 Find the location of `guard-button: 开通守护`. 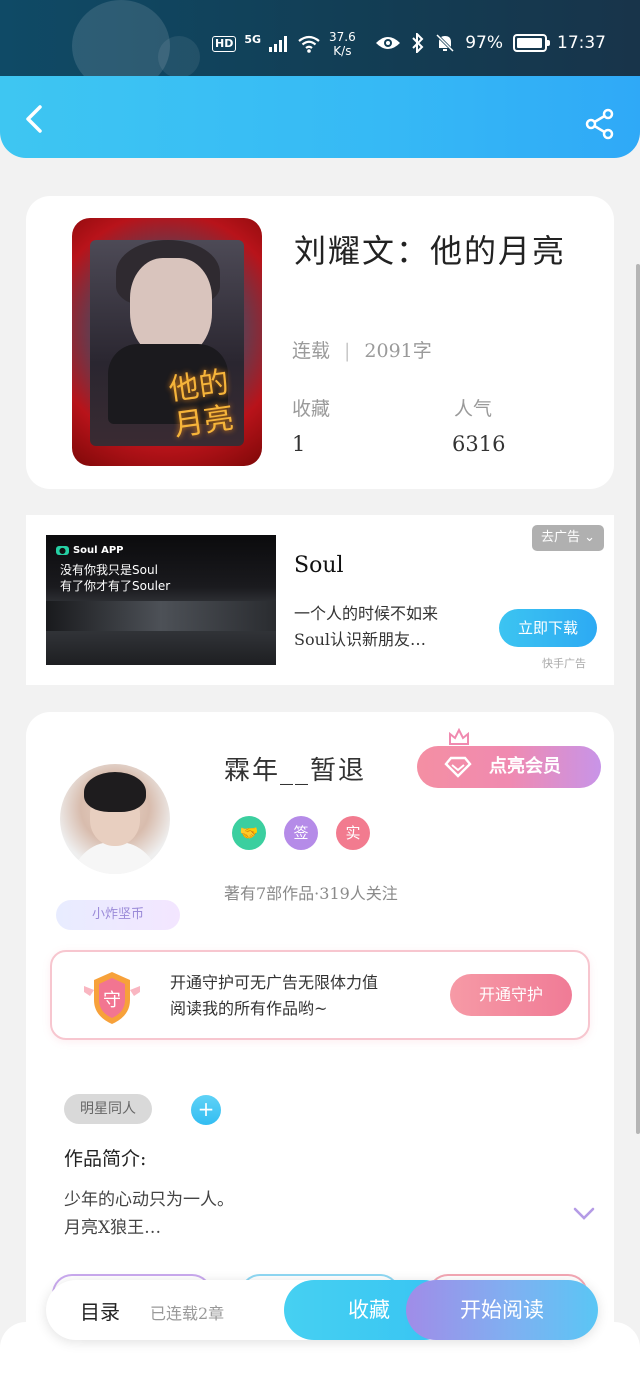

guard-button: 开通守护 is located at coordinates (511, 995).